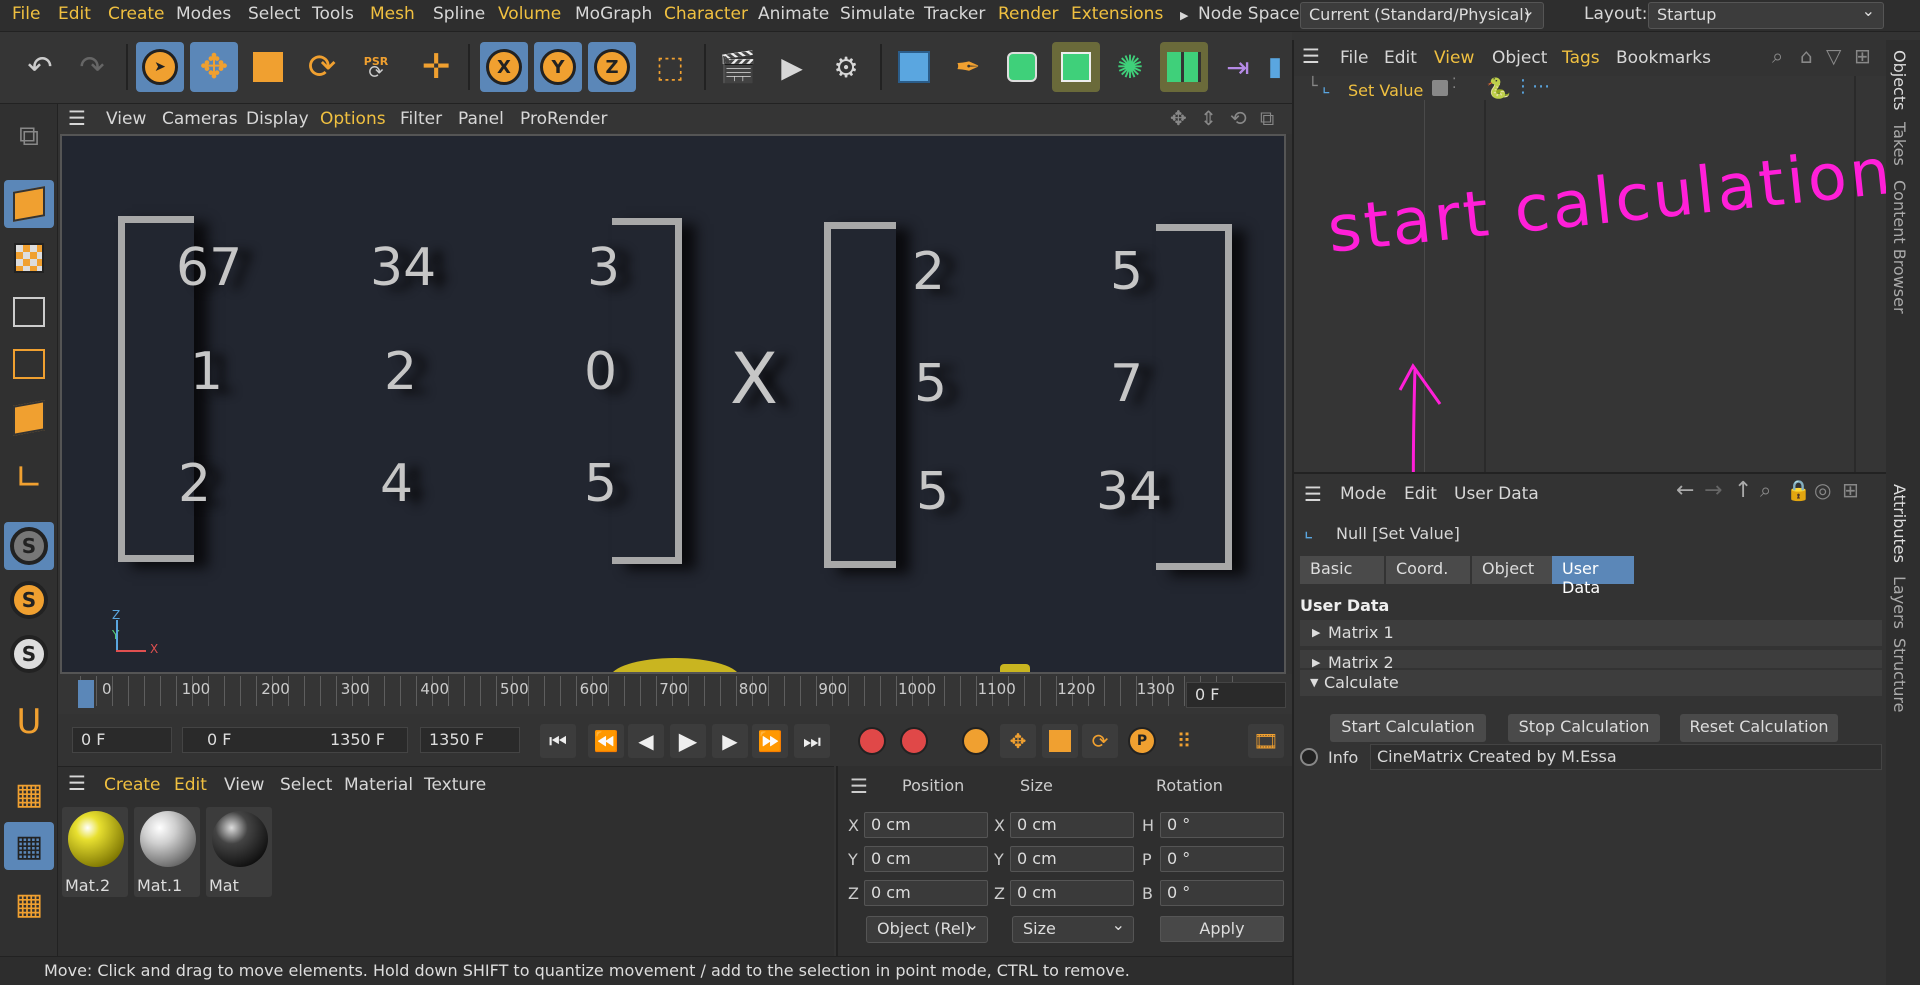 The height and width of the screenshot is (985, 1920). What do you see at coordinates (1440, 88) in the screenshot?
I see `edit-visibility-icon` at bounding box center [1440, 88].